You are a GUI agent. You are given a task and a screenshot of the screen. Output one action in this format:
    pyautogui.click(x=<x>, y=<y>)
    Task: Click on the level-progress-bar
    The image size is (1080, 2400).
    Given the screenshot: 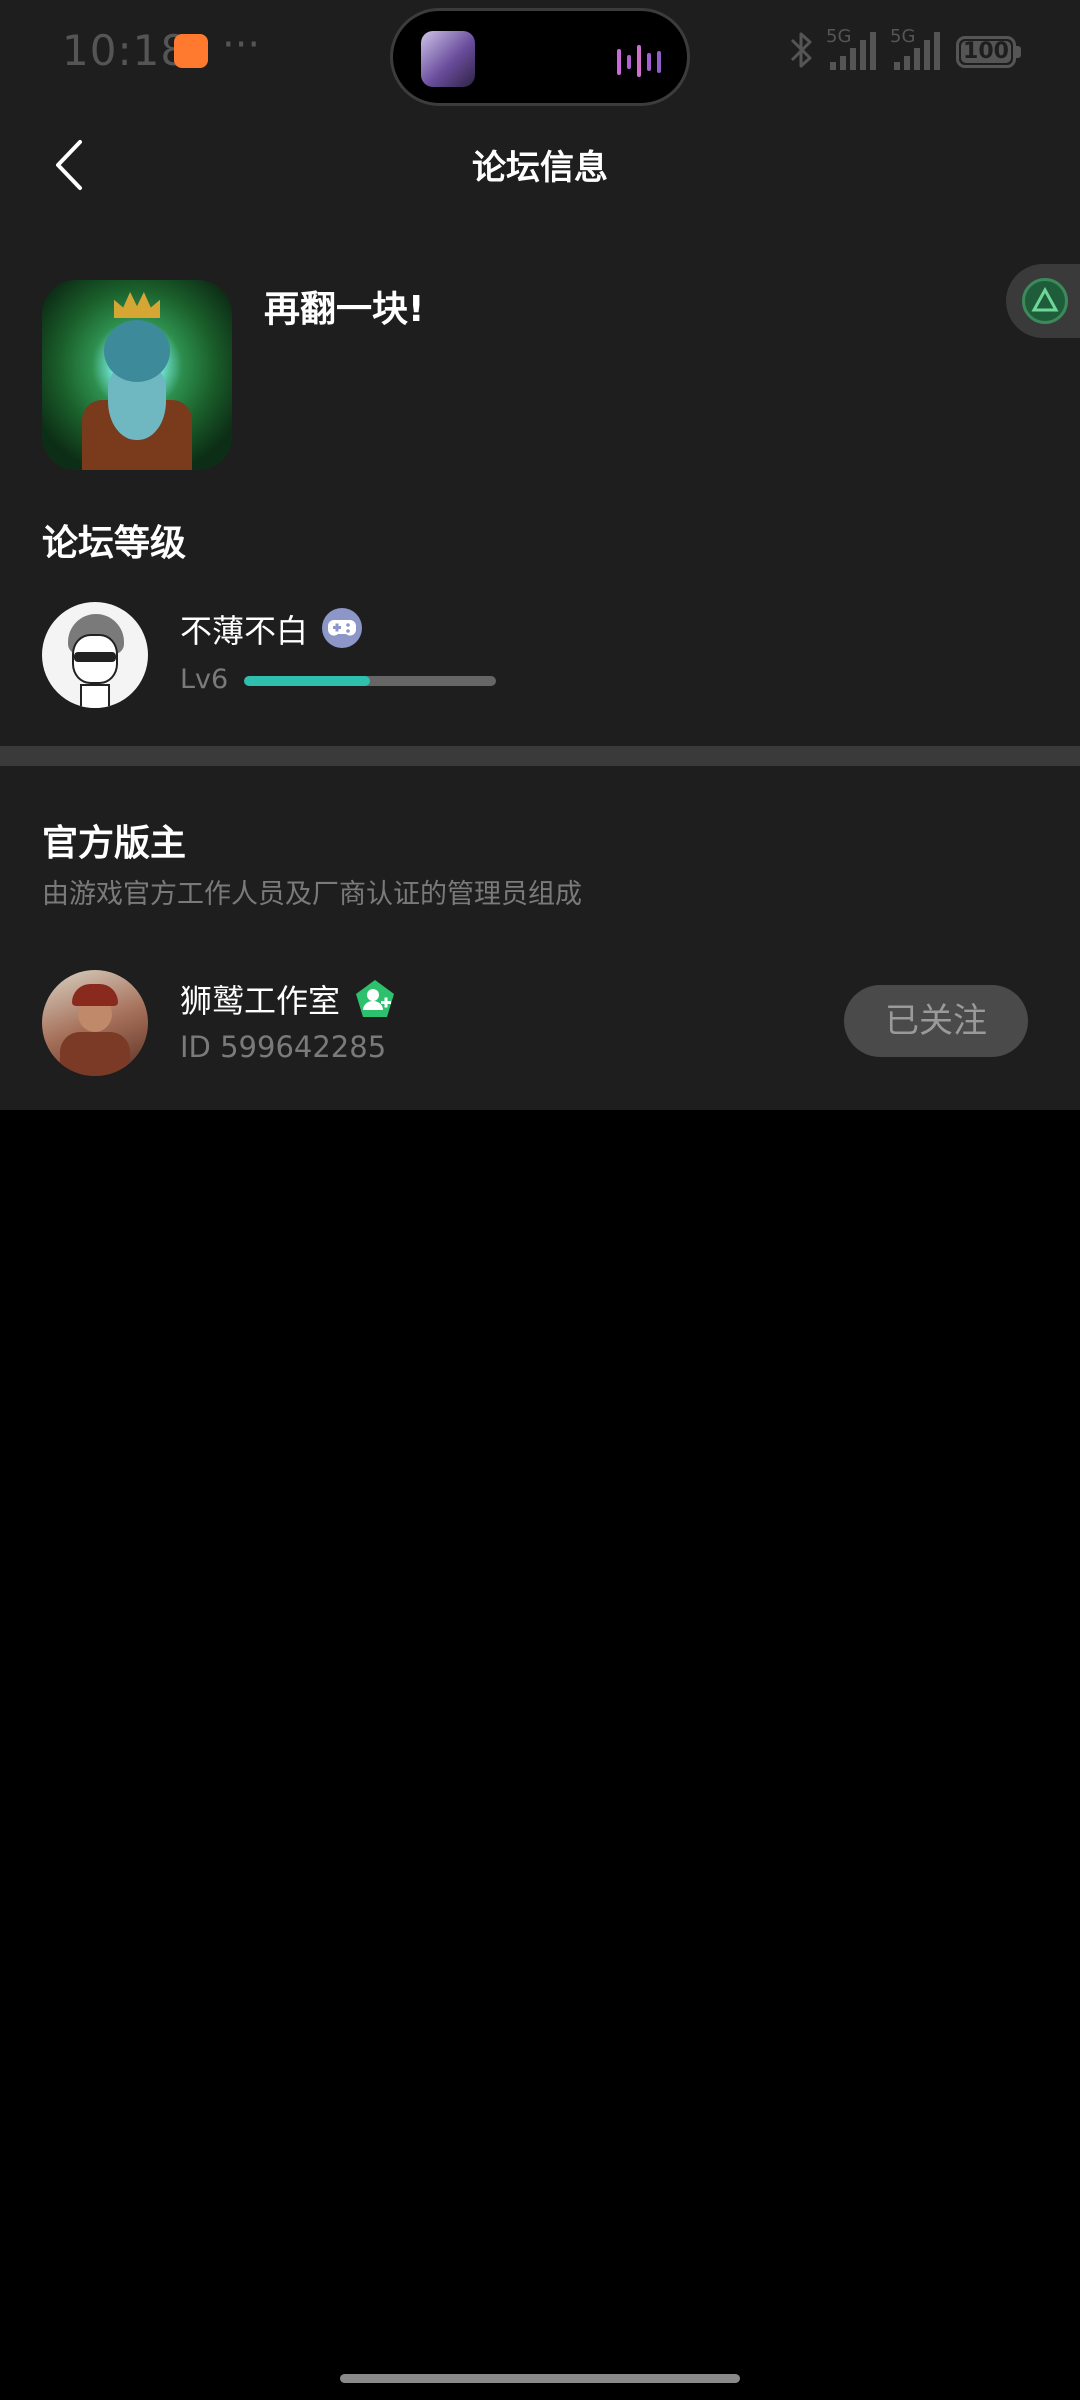 What is the action you would take?
    pyautogui.click(x=370, y=681)
    